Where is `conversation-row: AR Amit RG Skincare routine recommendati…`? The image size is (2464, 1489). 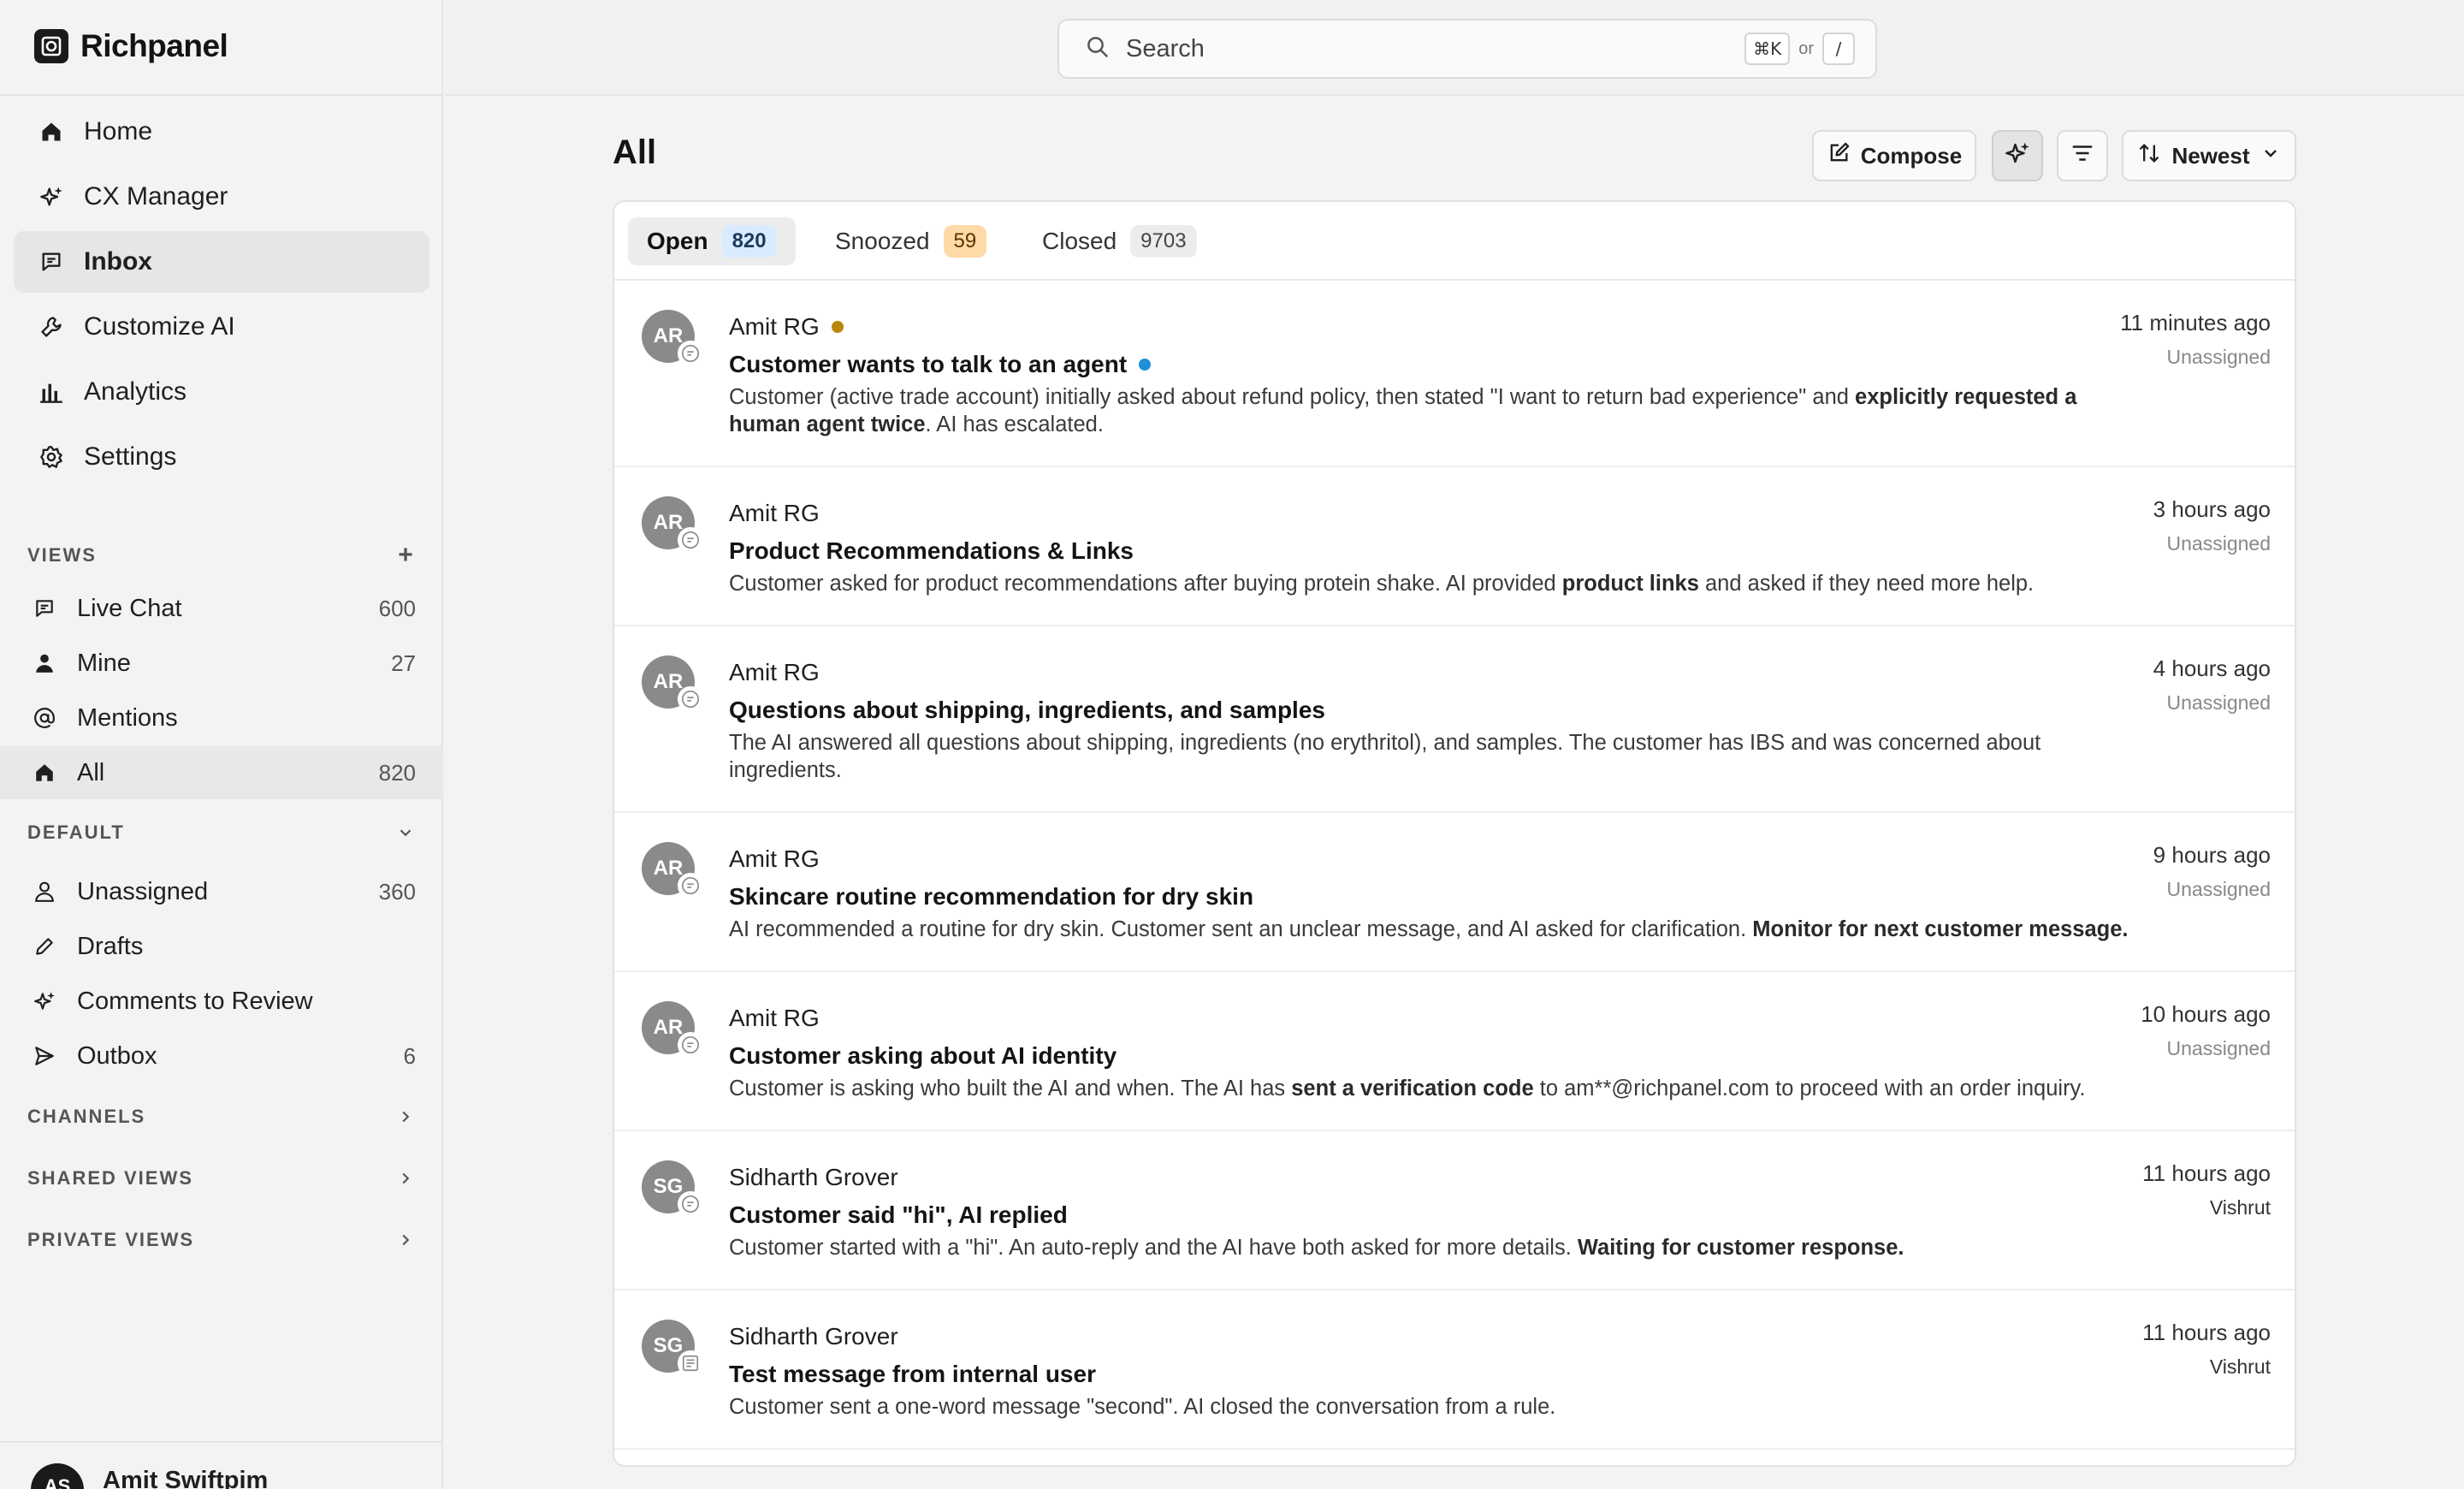
conversation-row: AR Amit RG Skincare routine recommendati… is located at coordinates (1454, 893).